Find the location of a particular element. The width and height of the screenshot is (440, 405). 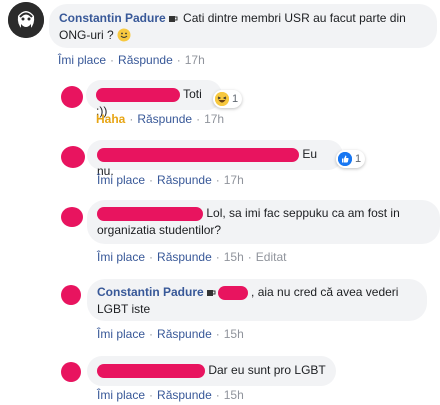

reply-text-line2: LGBT iste is located at coordinates (124, 309).